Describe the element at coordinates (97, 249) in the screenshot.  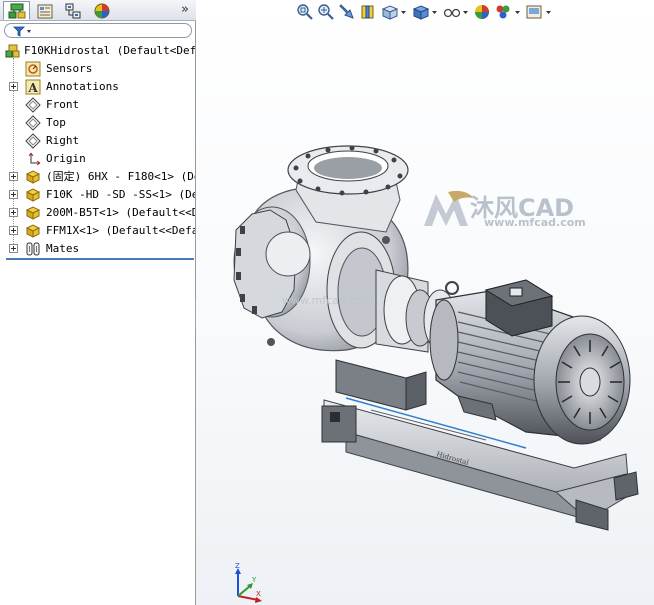
I see `tree-item-mates: Mates` at that location.